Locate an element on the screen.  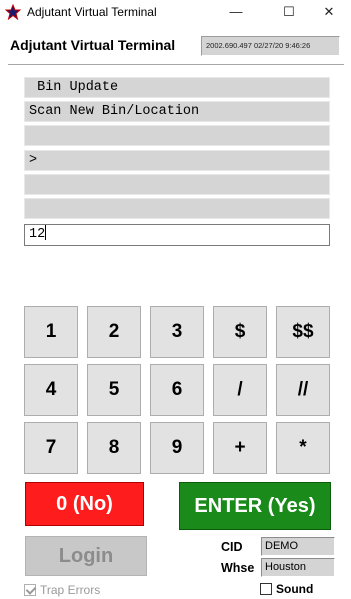
login-button: Login is located at coordinates (86, 556).